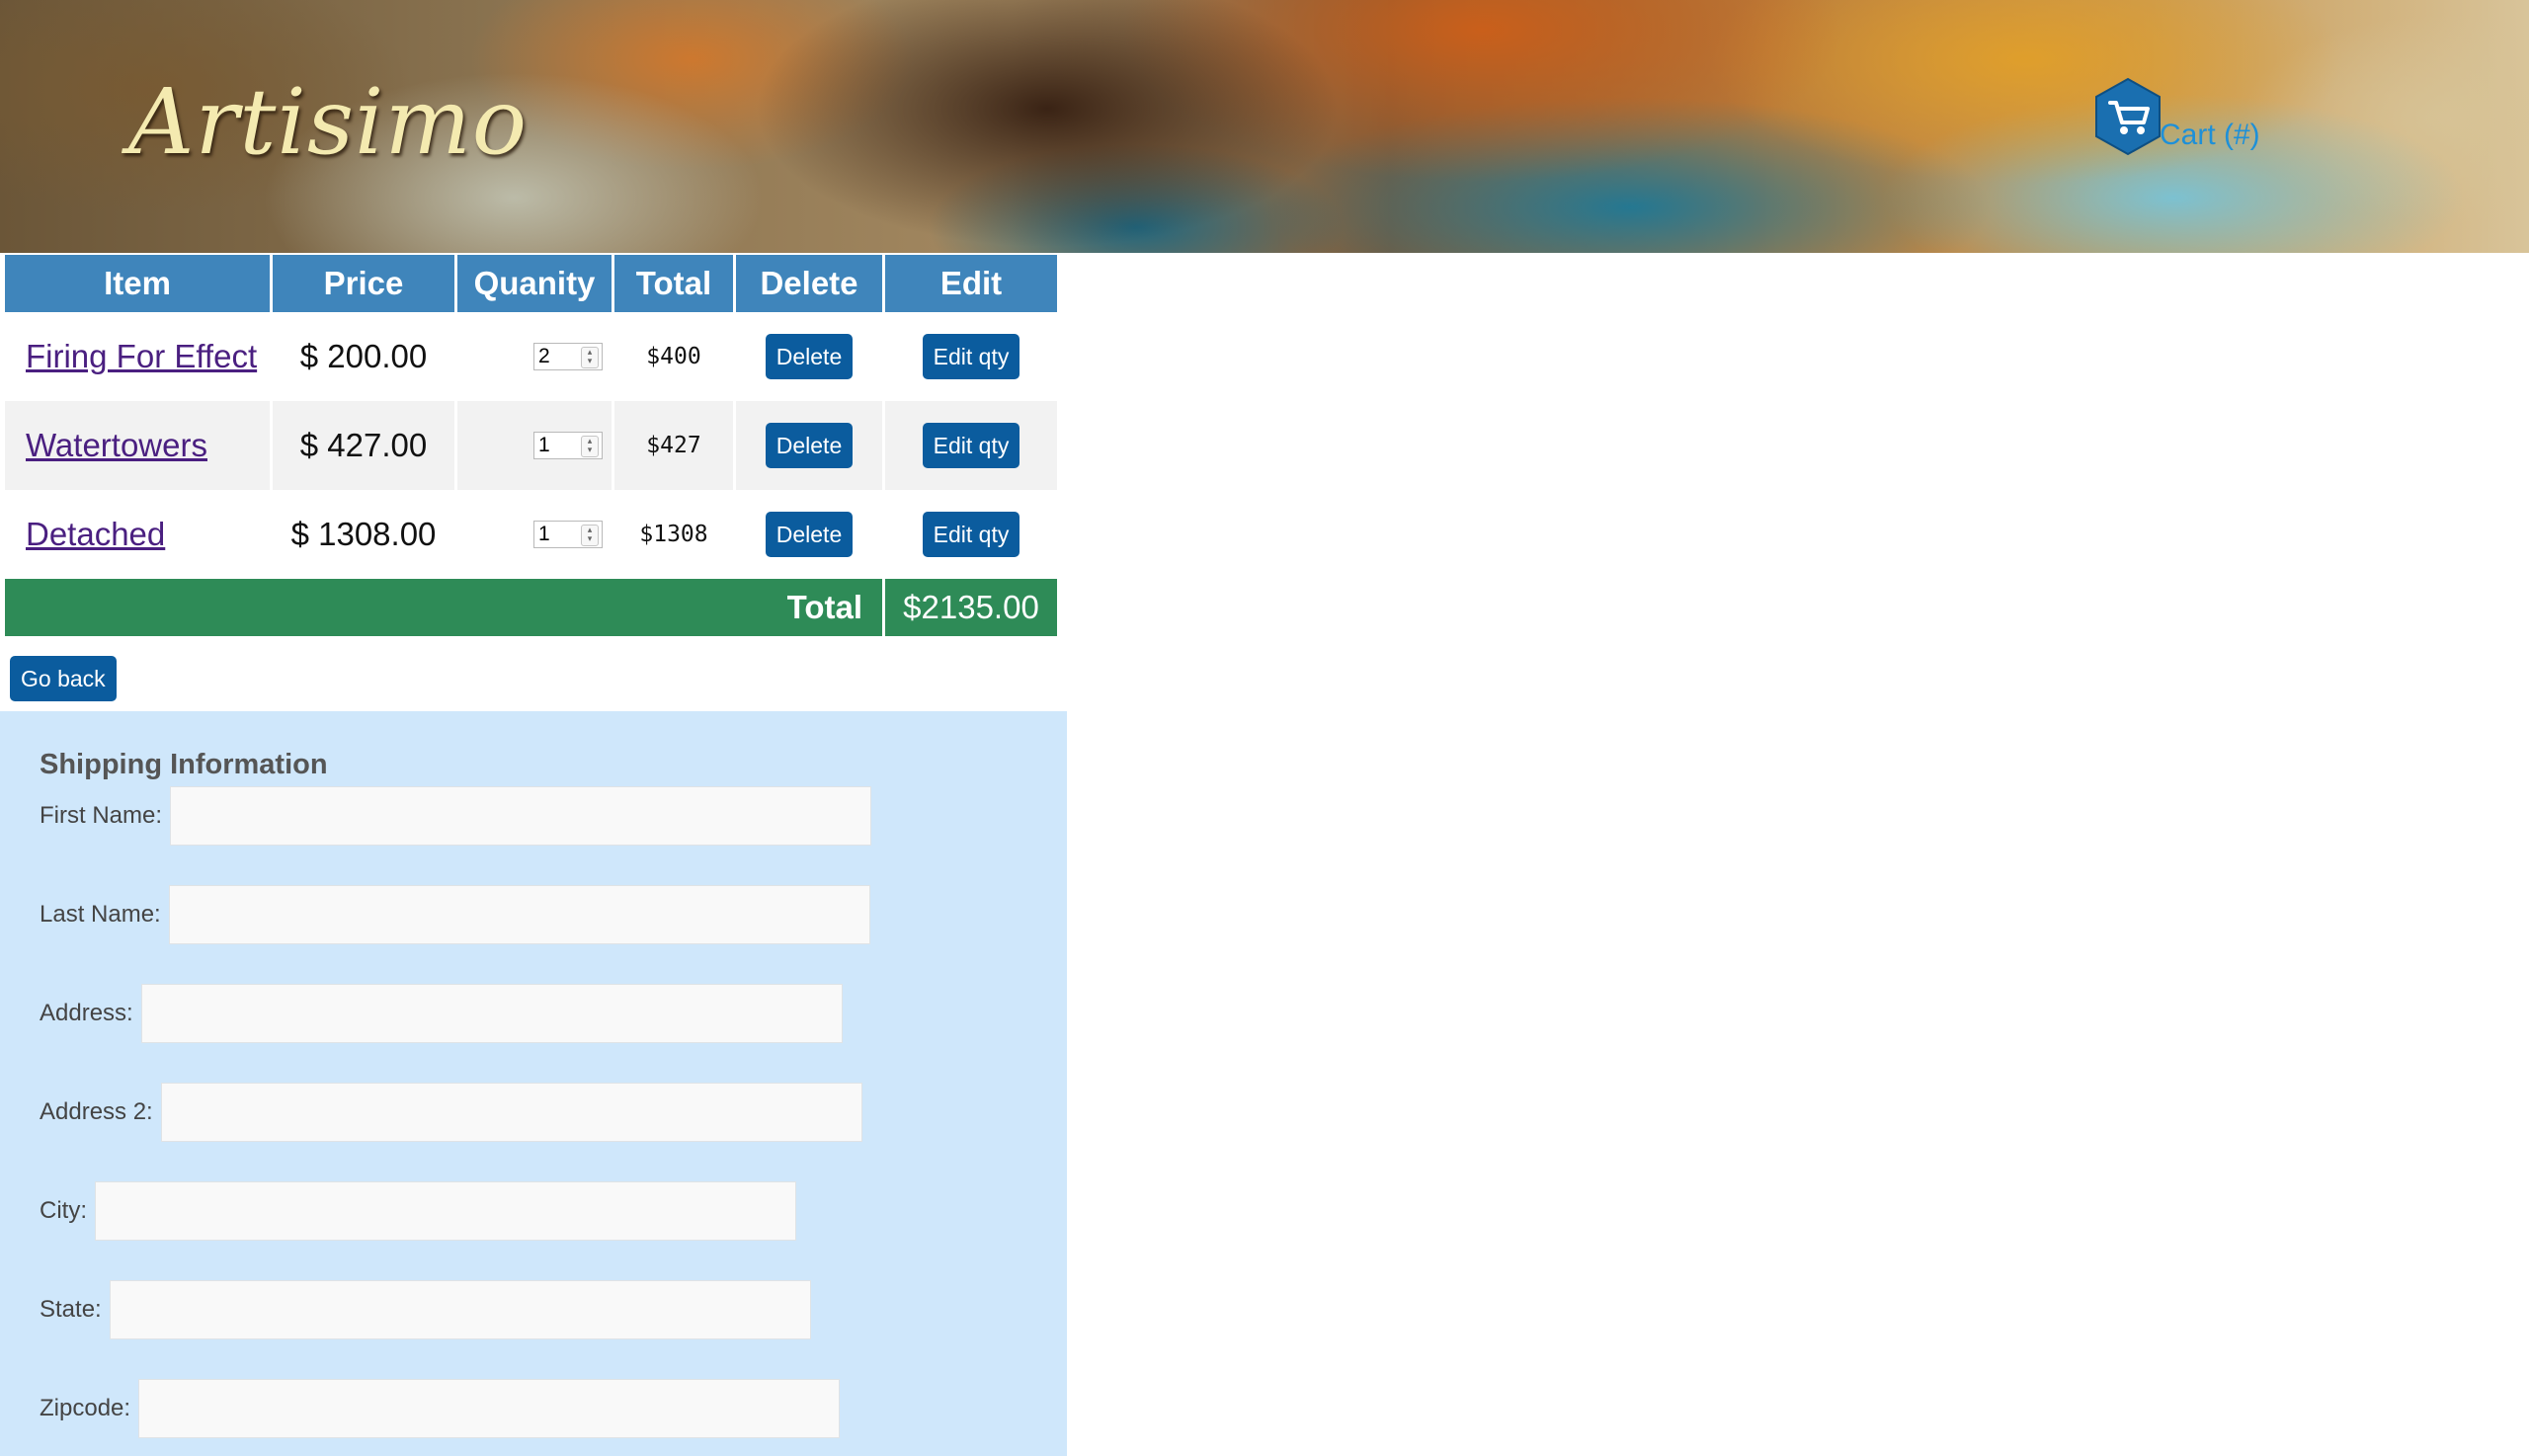 This screenshot has height=1456, width=2529. I want to click on line-total-cell: $427, so click(674, 445).